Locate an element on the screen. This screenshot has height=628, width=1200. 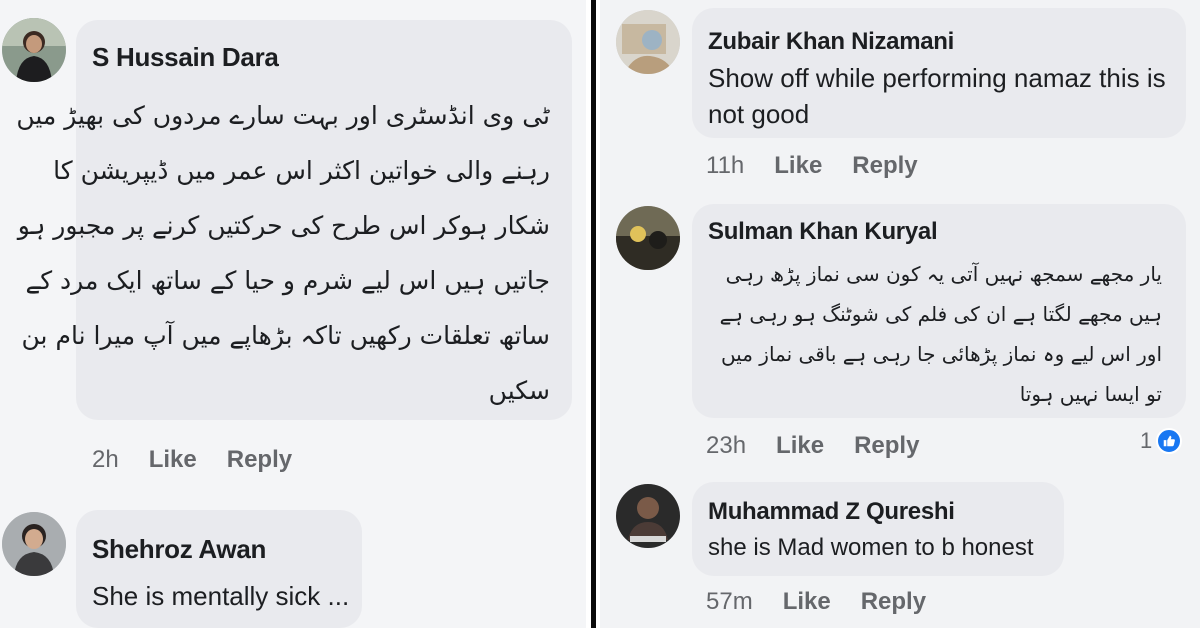
comment-actions: 57m Like Reply is located at coordinates (816, 602).